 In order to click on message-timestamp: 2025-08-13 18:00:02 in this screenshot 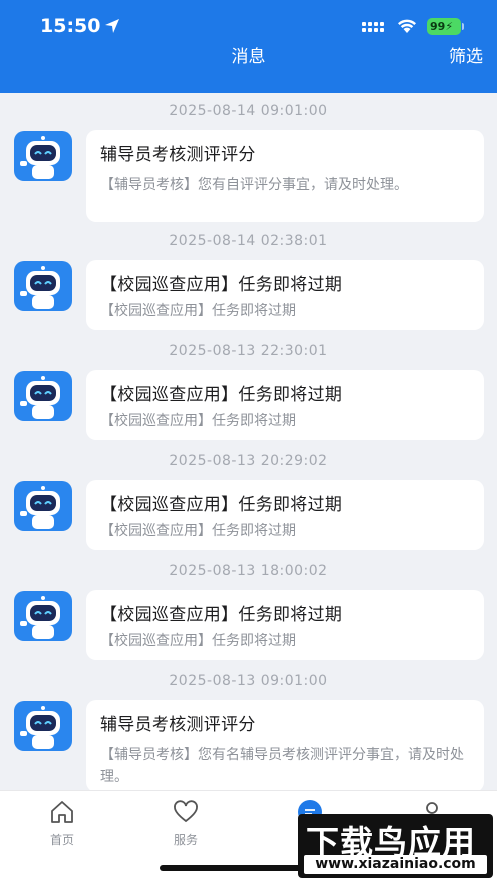, I will do `click(248, 571)`.